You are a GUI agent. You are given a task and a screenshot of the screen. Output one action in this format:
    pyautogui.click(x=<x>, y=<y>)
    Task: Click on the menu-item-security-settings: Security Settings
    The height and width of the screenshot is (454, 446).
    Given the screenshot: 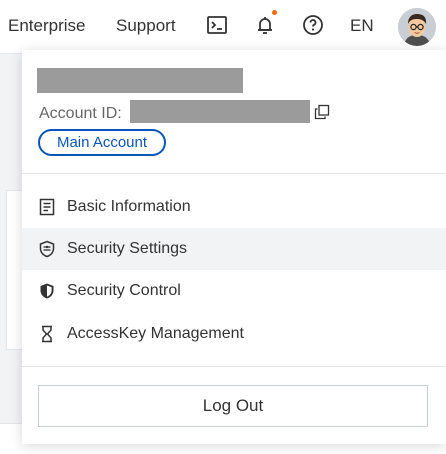 What is the action you would take?
    pyautogui.click(x=234, y=249)
    